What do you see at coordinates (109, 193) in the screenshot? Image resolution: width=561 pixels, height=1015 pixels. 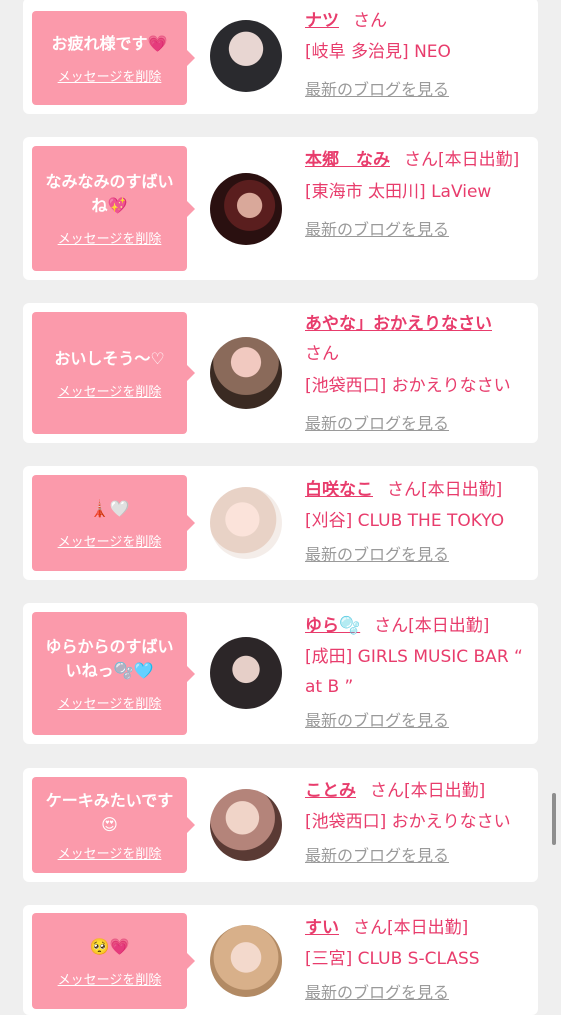 I see `message-text: なみなみのすばいね💖` at bounding box center [109, 193].